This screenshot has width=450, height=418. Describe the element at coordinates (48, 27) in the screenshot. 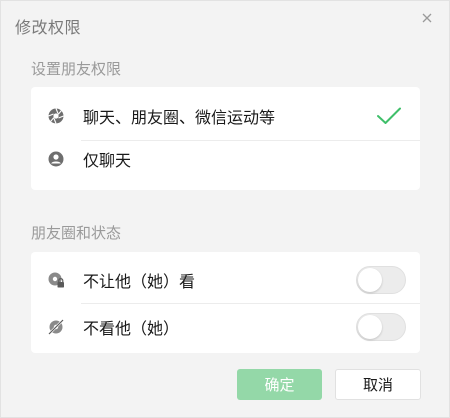

I see `dialog-title: 修改权限` at that location.